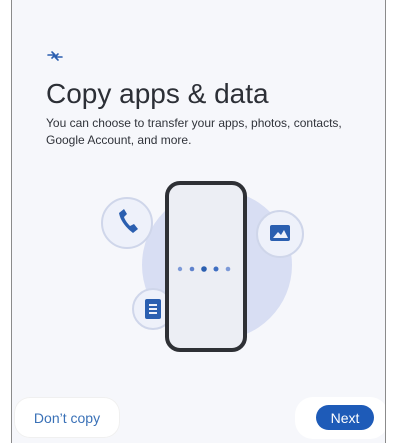  I want to click on dont-copy-button: Don’t copy, so click(67, 417).